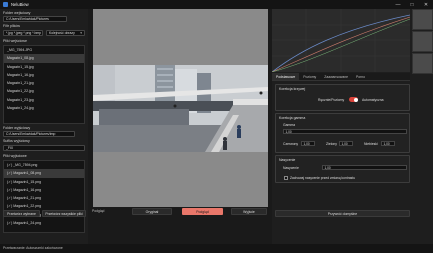 This screenshot has height=253, width=433. I want to click on list-item: (✓) Magazin1_08.png, so click(44, 173).